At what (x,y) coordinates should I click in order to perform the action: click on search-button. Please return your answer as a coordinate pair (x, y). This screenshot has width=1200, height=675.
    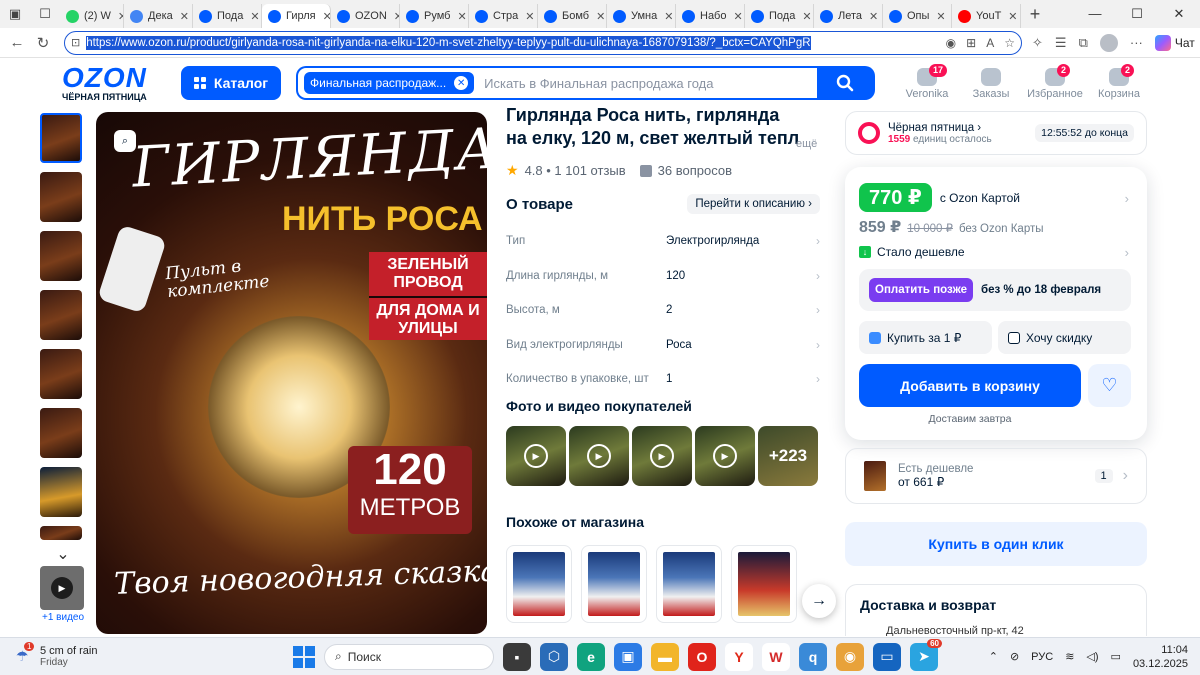
    Looking at the image, I should click on (845, 83).